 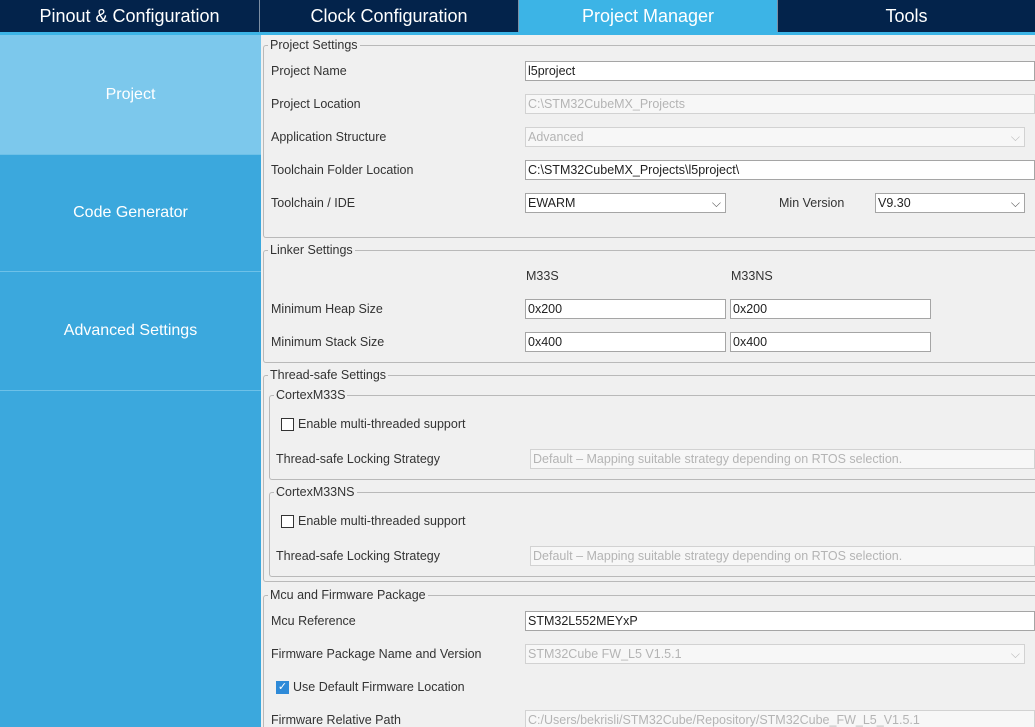 I want to click on tab-pinout-configuration: Pinout & Configuration, so click(x=130, y=16).